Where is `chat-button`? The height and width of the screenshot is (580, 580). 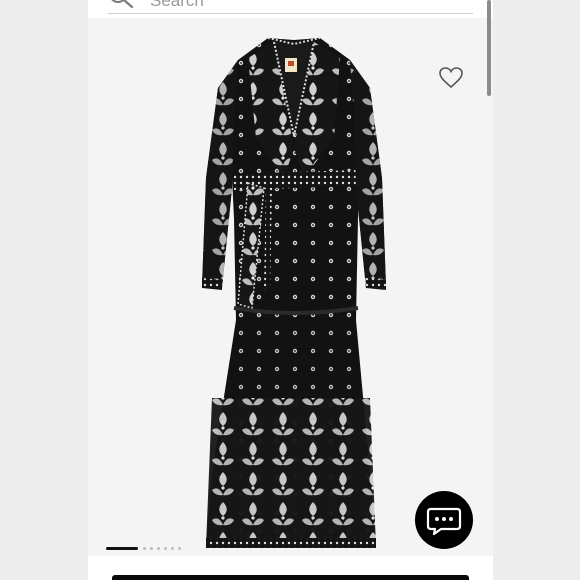 chat-button is located at coordinates (444, 520).